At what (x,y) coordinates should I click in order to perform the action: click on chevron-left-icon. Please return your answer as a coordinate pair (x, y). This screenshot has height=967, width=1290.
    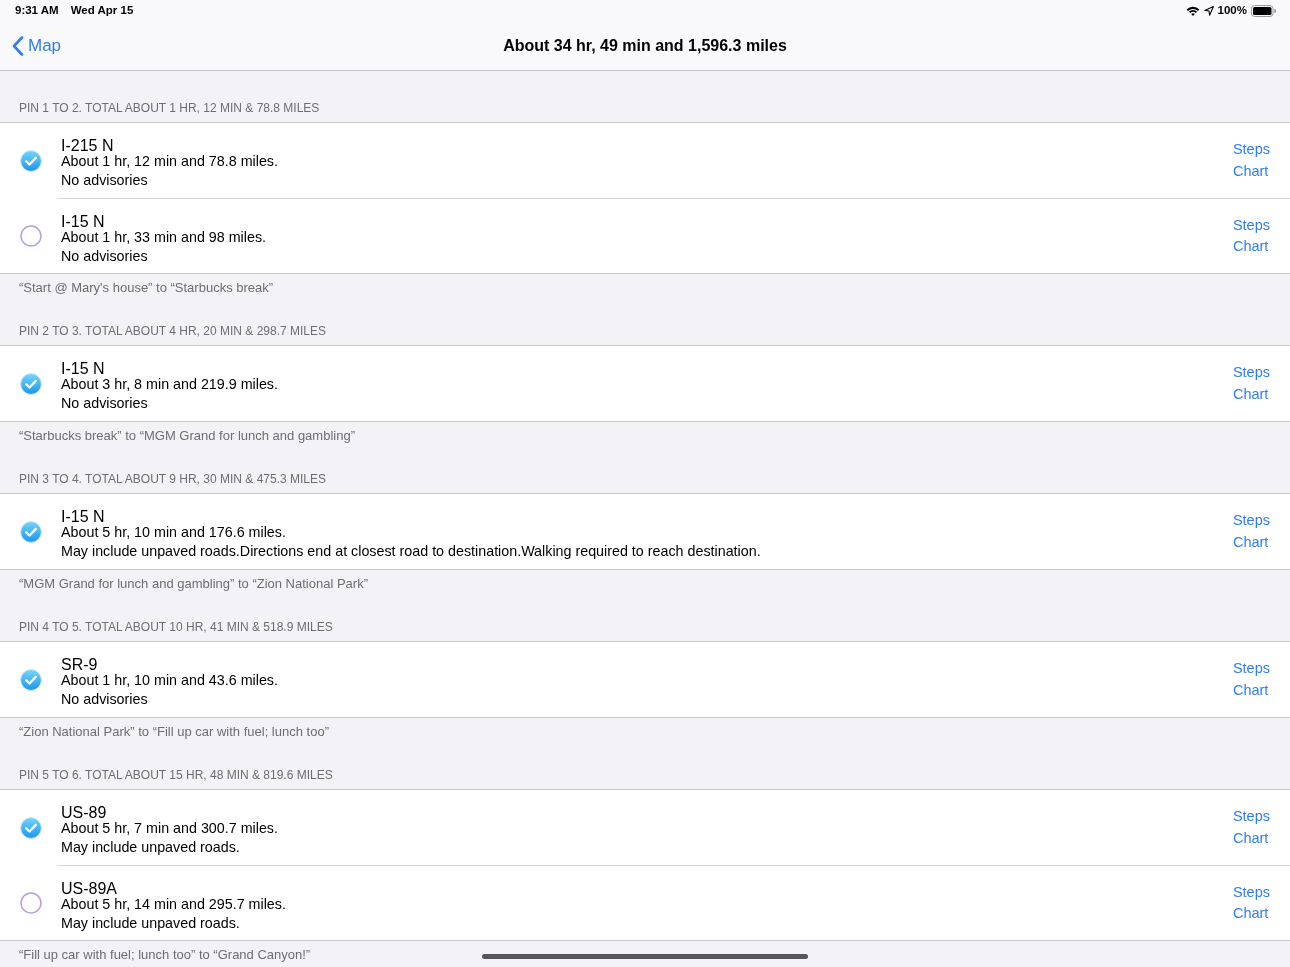
    Looking at the image, I should click on (18, 46).